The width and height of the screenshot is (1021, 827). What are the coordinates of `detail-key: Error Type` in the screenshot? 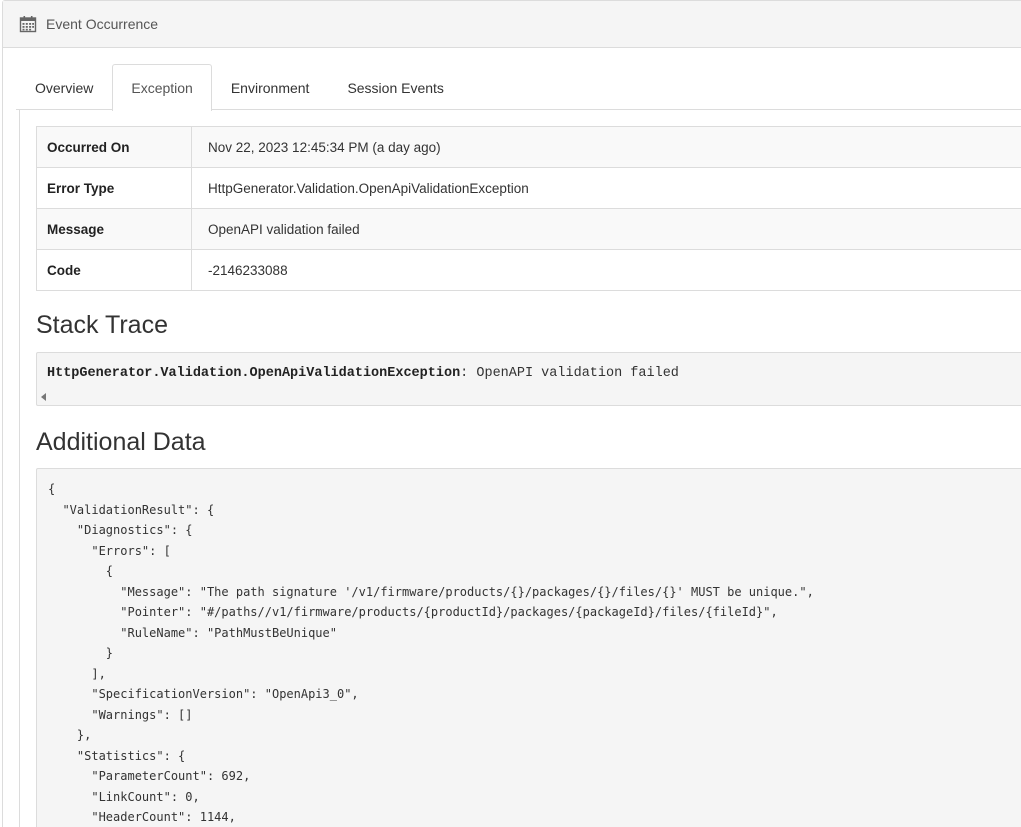 It's located at (114, 188).